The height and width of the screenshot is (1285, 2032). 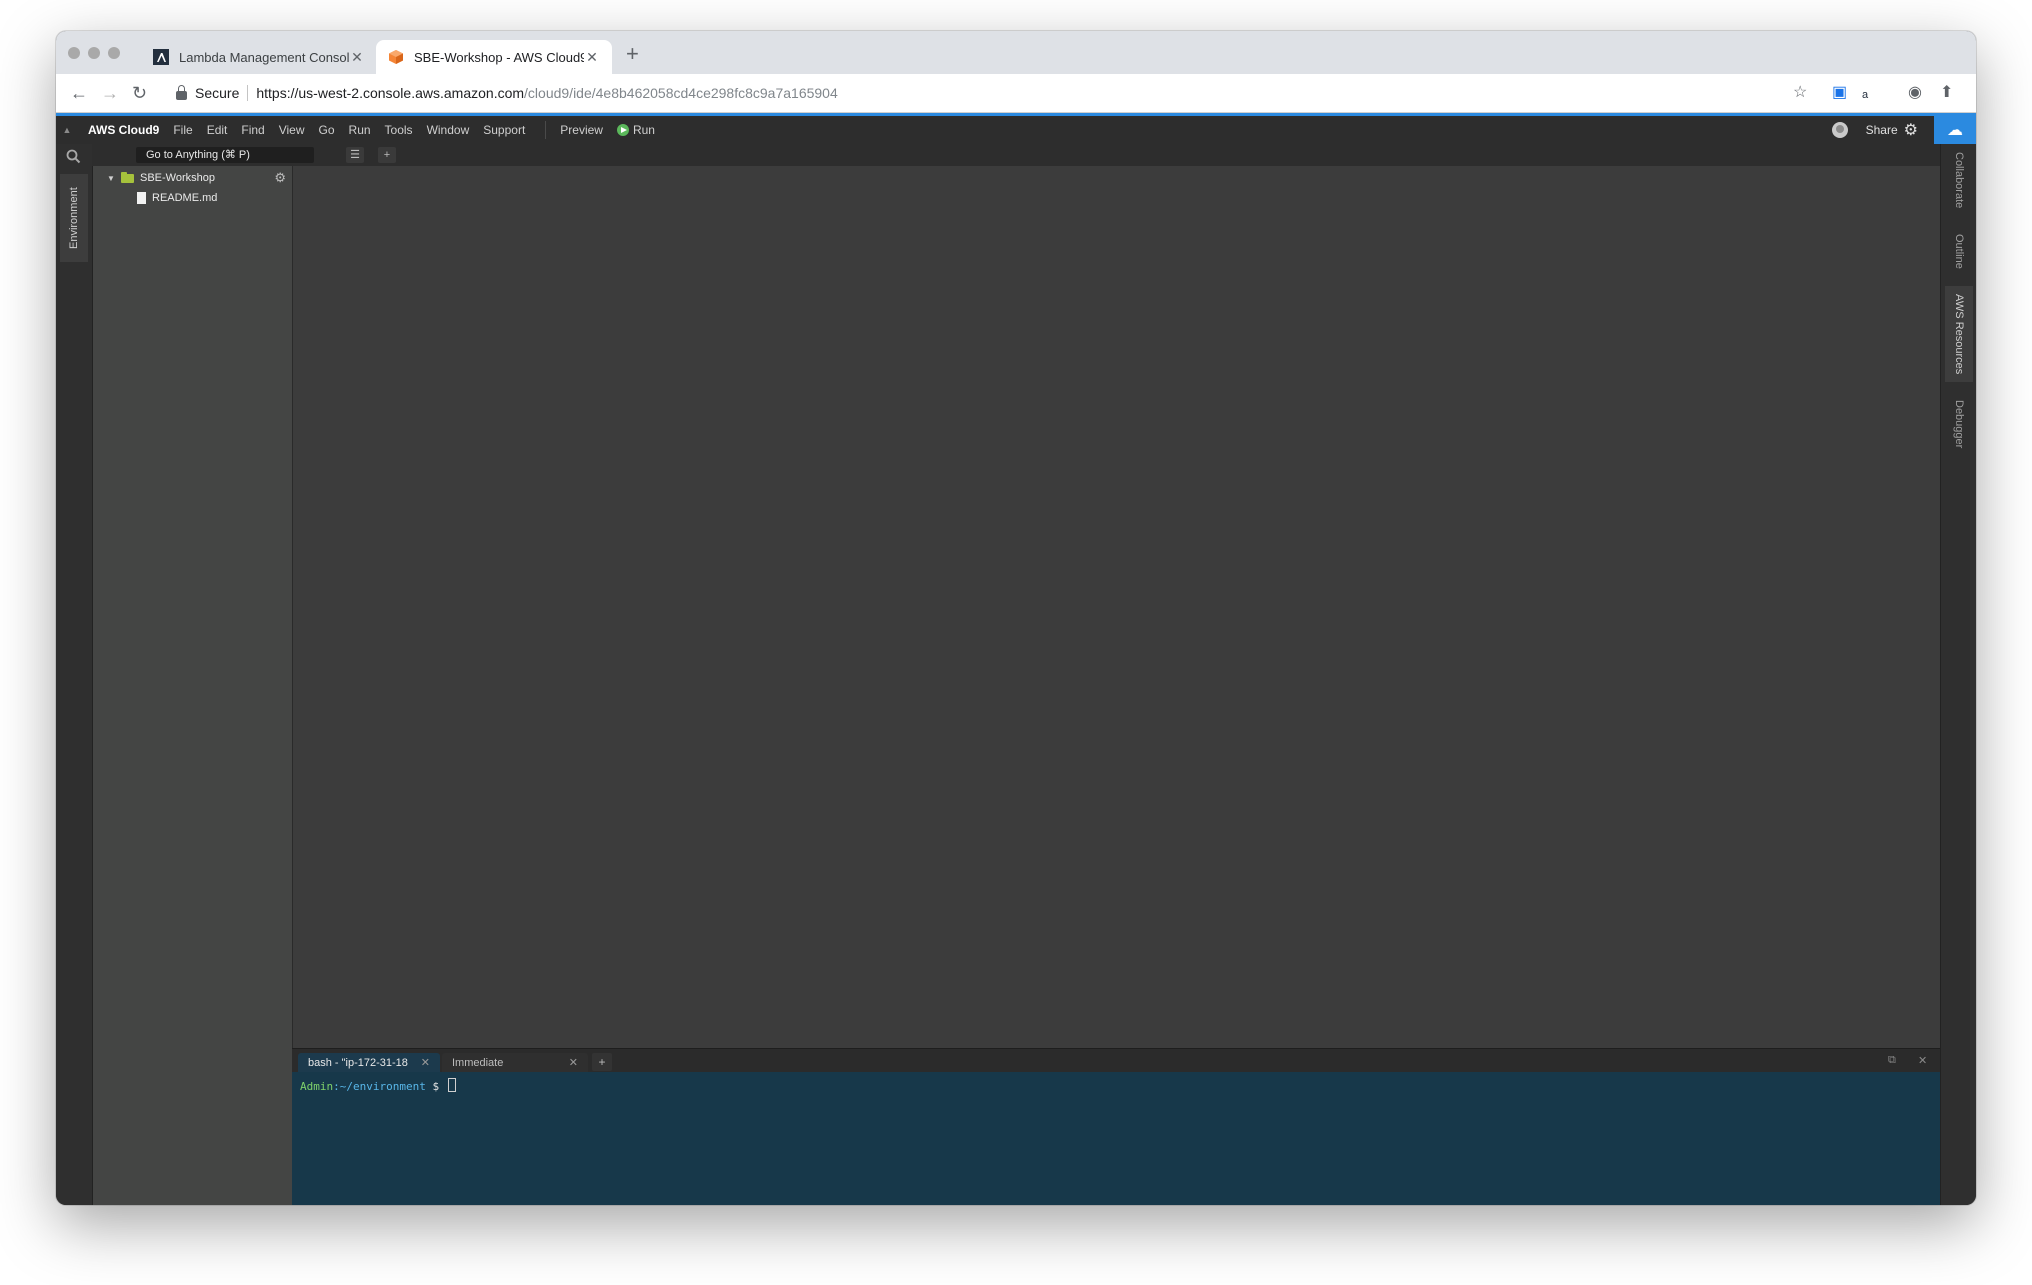 What do you see at coordinates (1959, 251) in the screenshot?
I see `tab-outline: Outline` at bounding box center [1959, 251].